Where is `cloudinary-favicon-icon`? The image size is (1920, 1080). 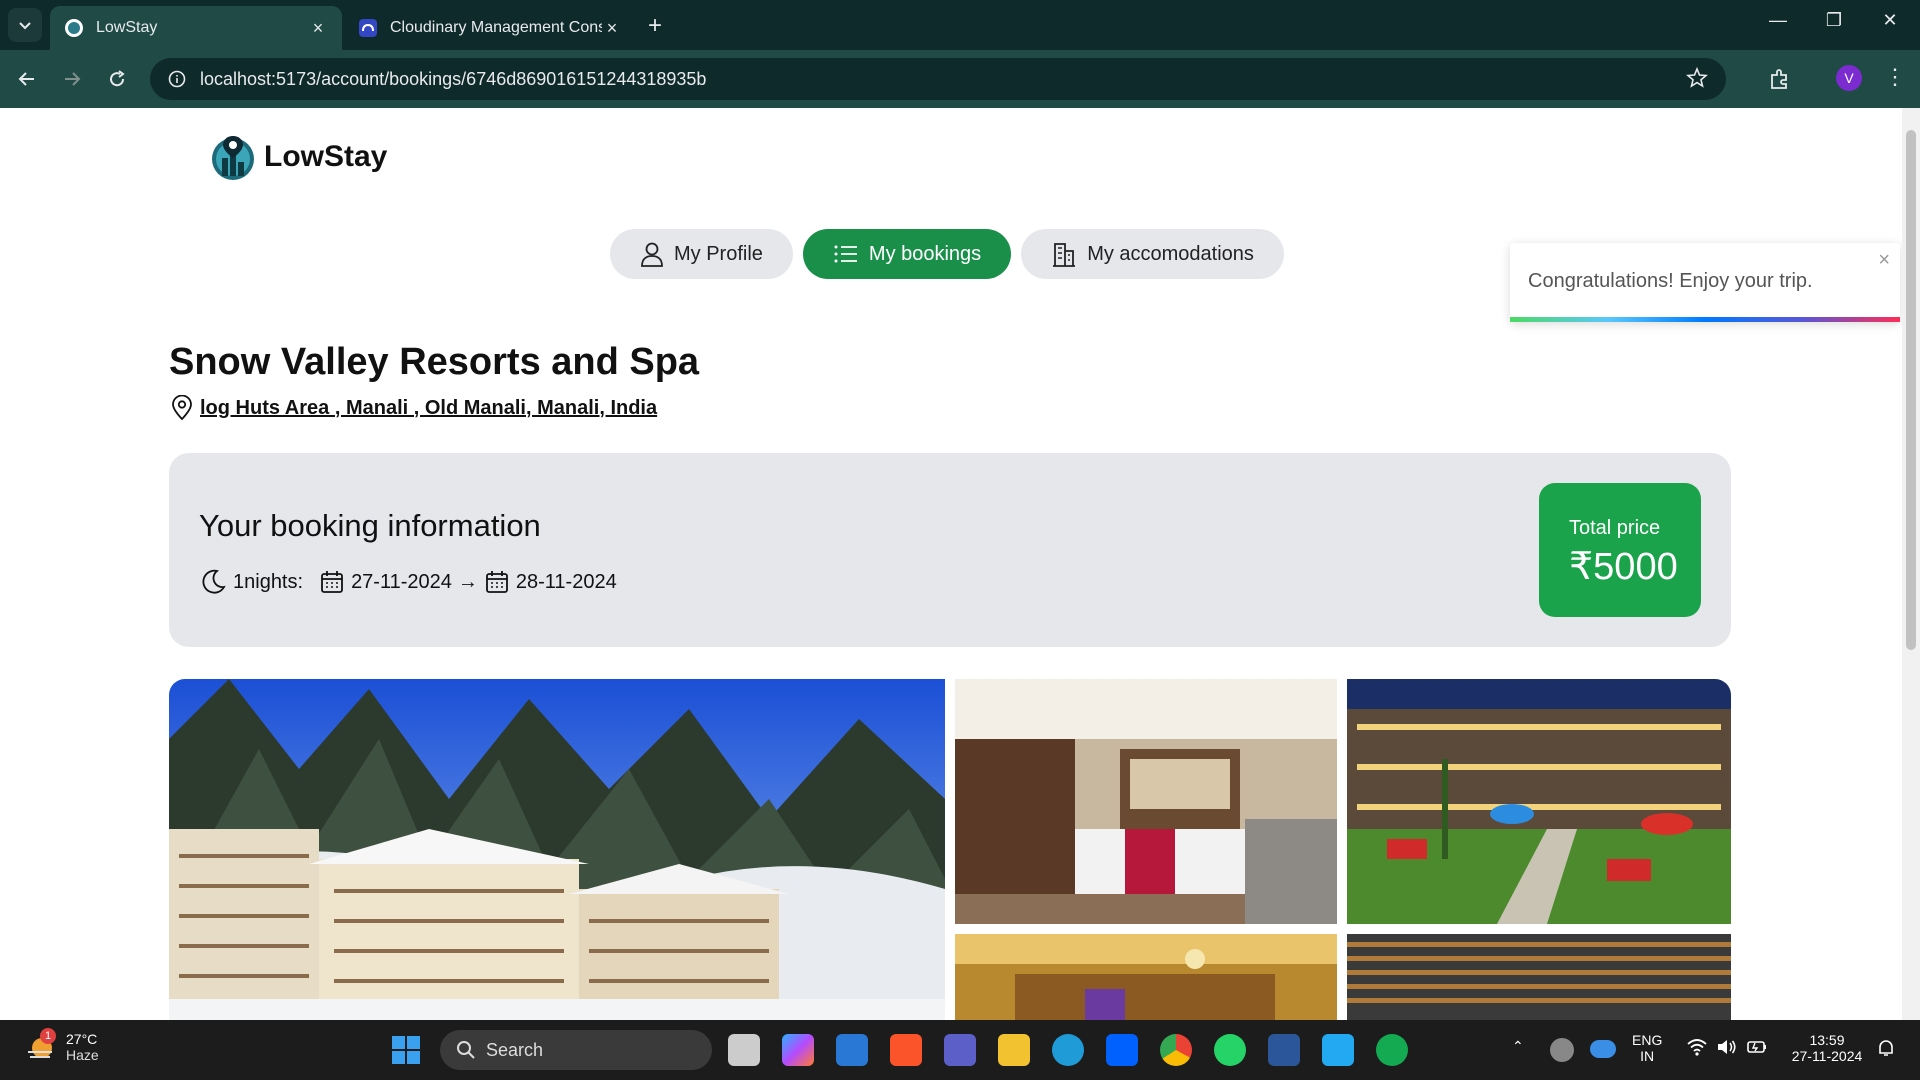
cloudinary-favicon-icon is located at coordinates (368, 28).